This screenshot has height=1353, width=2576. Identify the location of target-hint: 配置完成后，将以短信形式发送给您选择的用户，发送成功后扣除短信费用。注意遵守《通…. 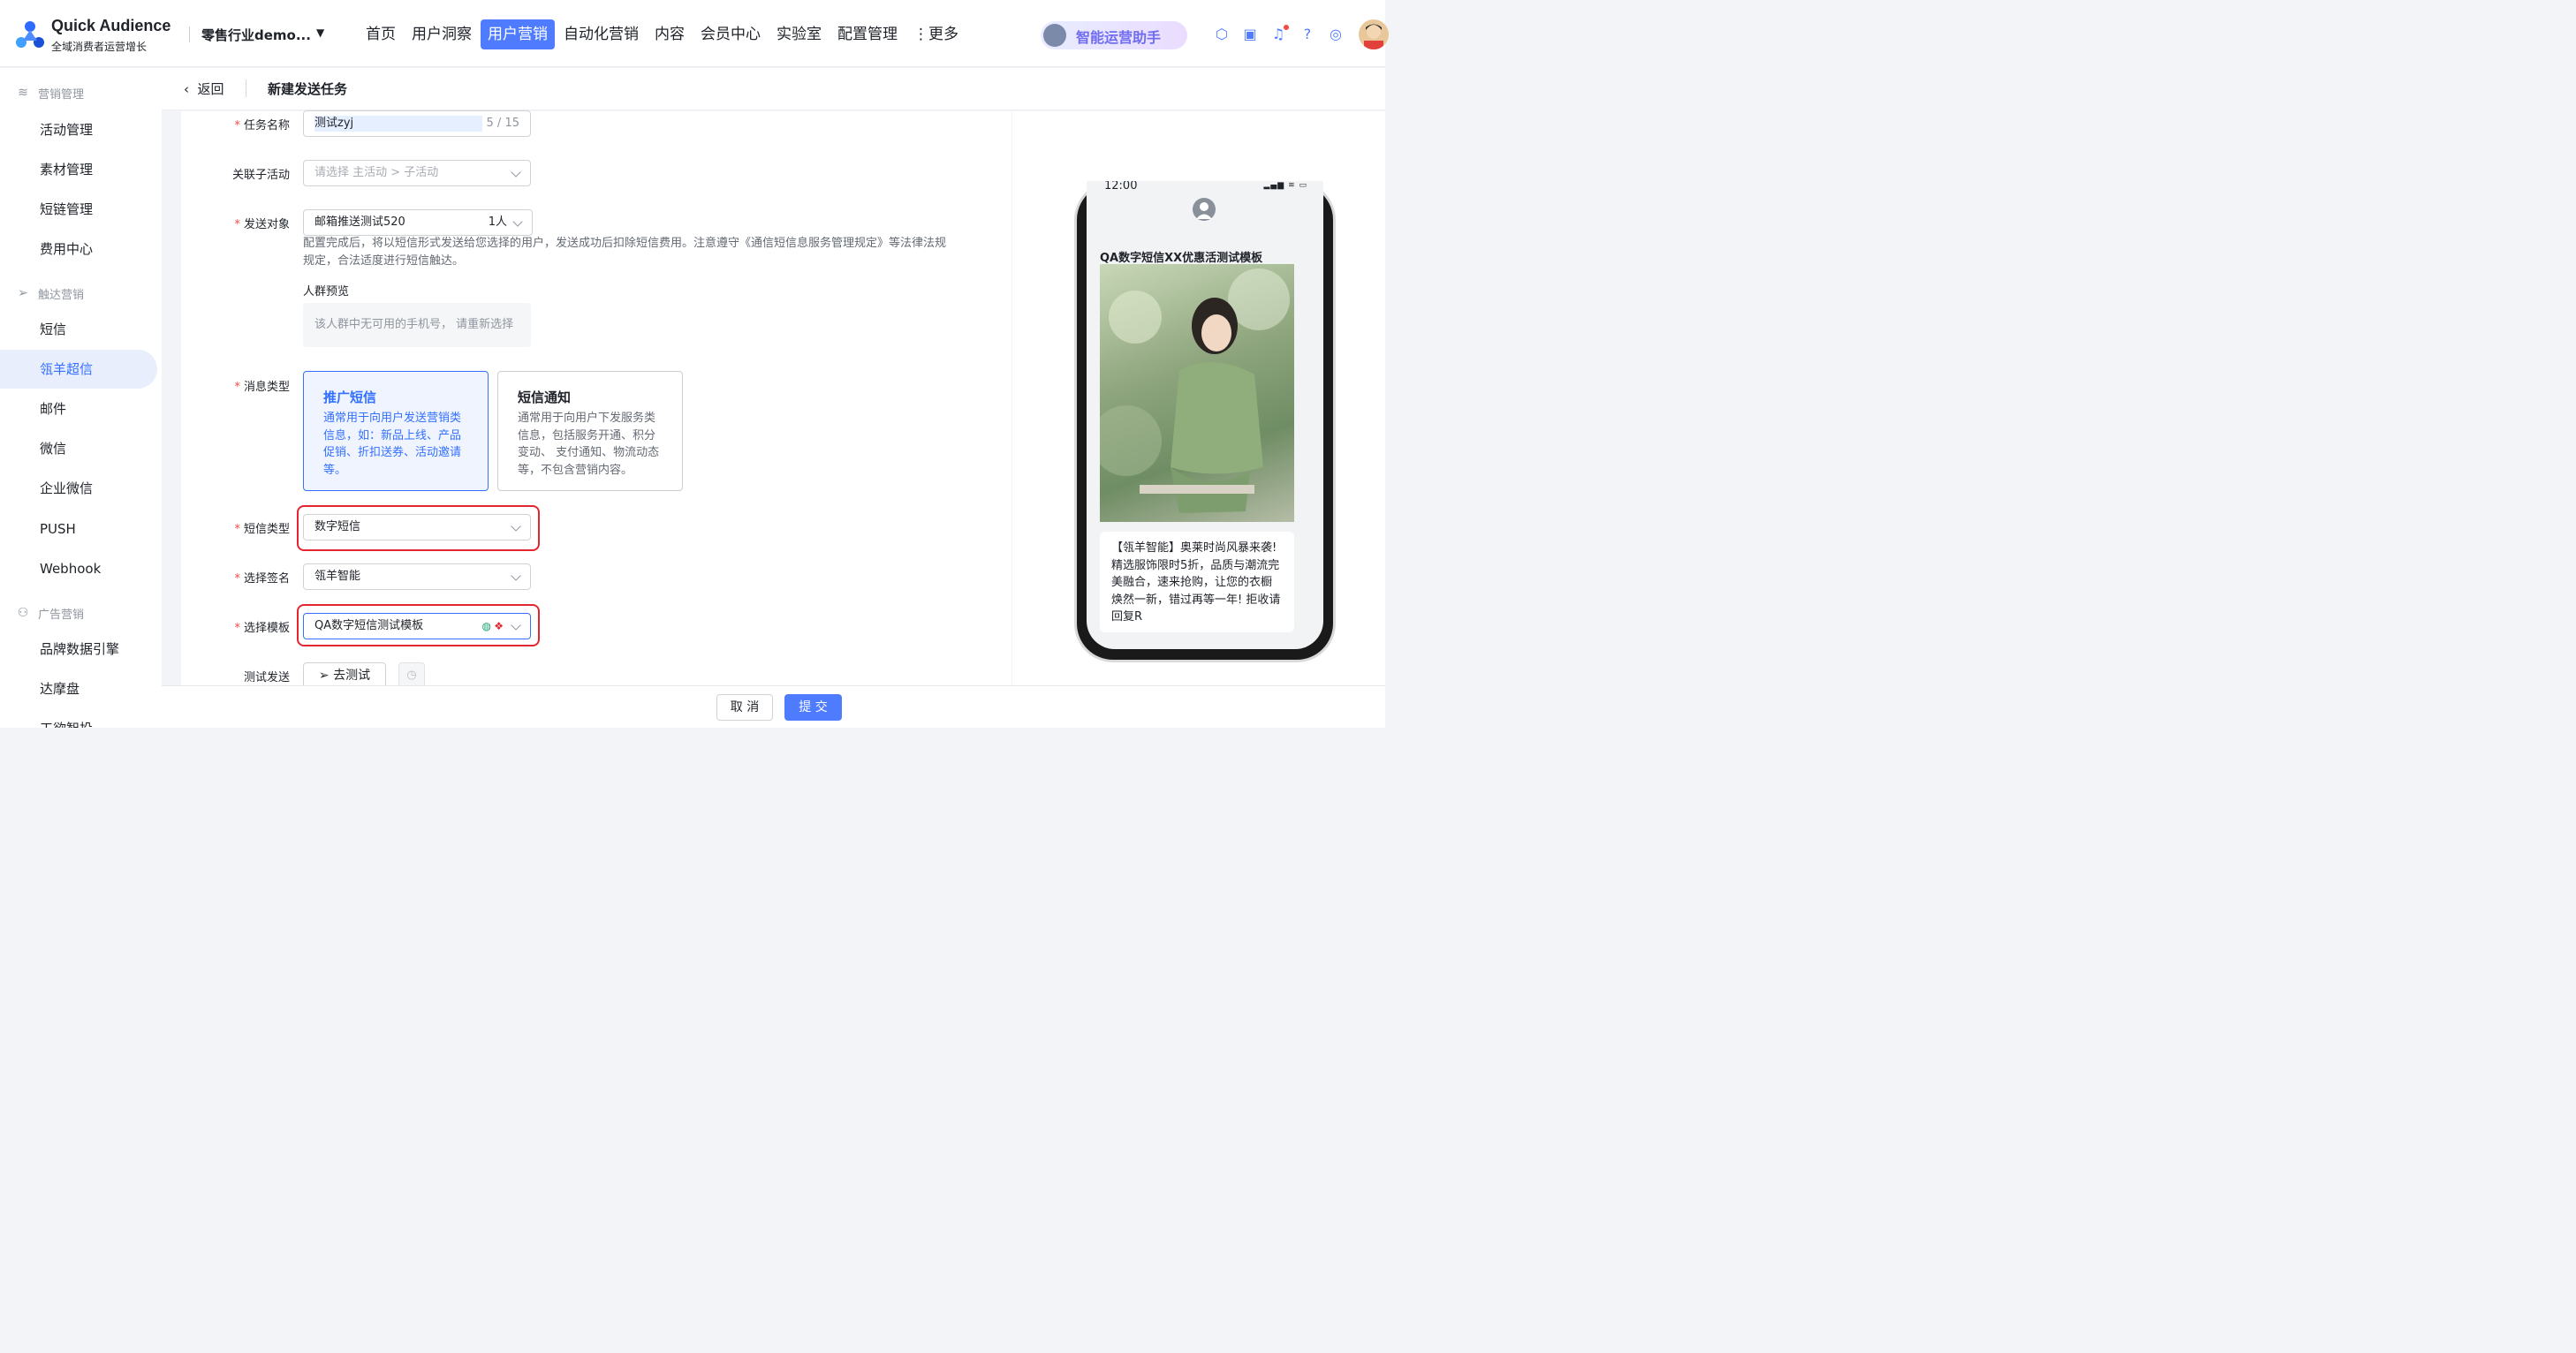
(625, 253).